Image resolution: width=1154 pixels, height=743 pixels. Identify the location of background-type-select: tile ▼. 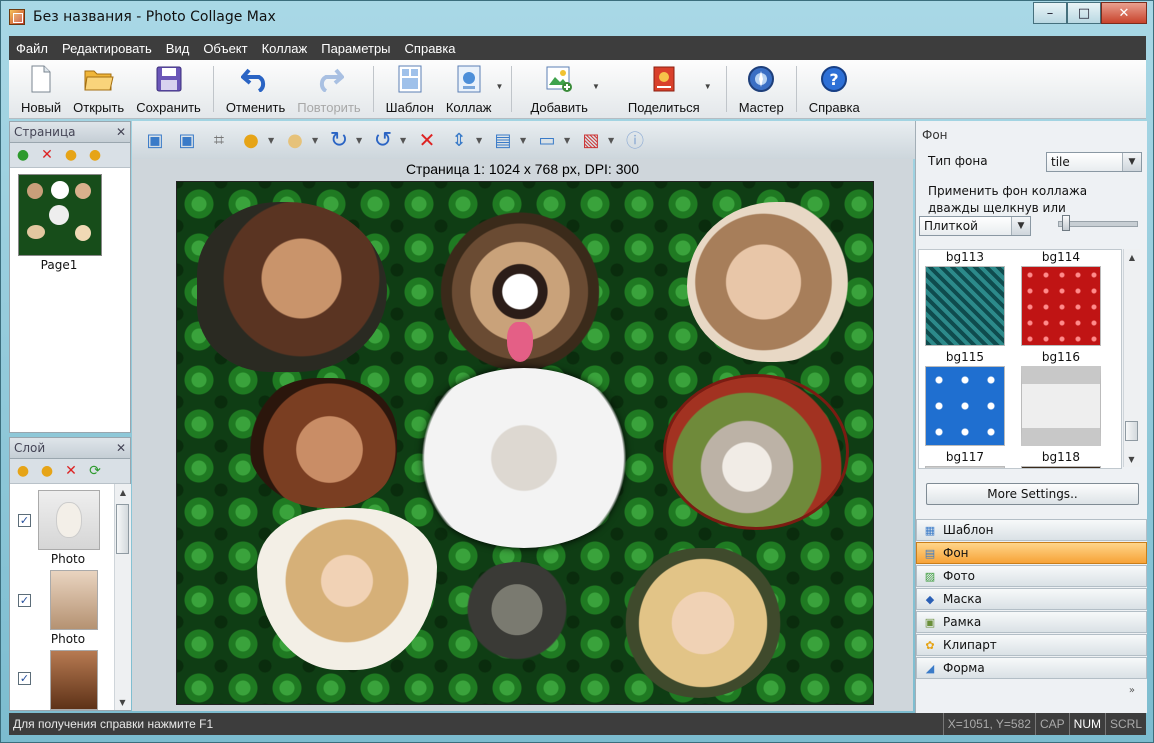
(1094, 162).